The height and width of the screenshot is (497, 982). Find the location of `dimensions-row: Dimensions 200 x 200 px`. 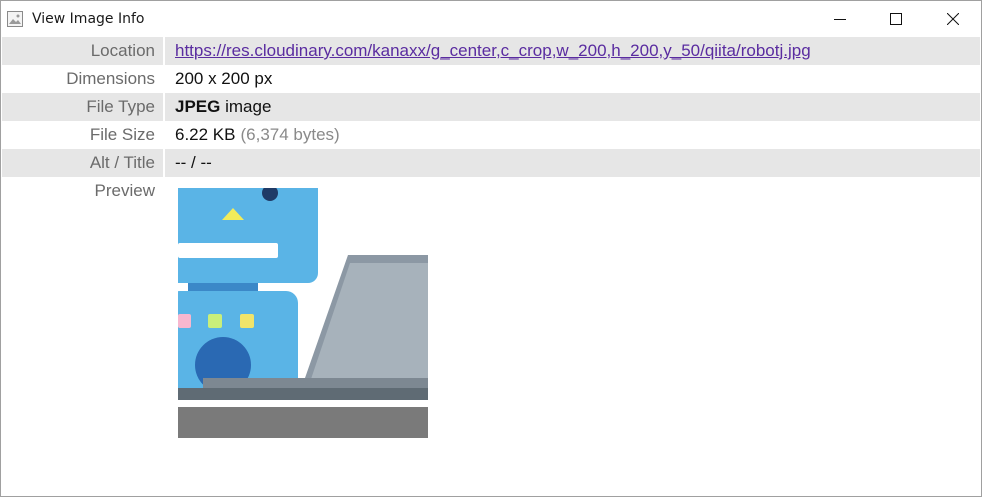

dimensions-row: Dimensions 200 x 200 px is located at coordinates (491, 79).